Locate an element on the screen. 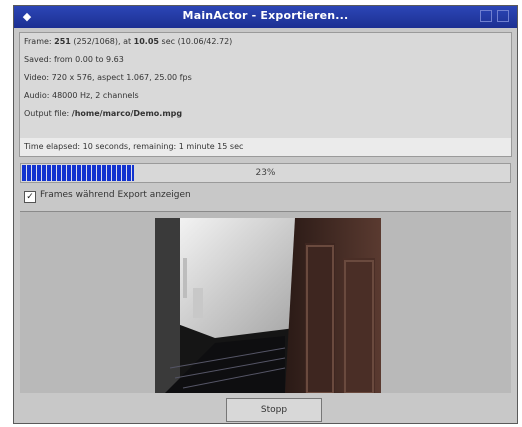  saved-line: Saved: from 0.00 to 9.63 is located at coordinates (74, 59).